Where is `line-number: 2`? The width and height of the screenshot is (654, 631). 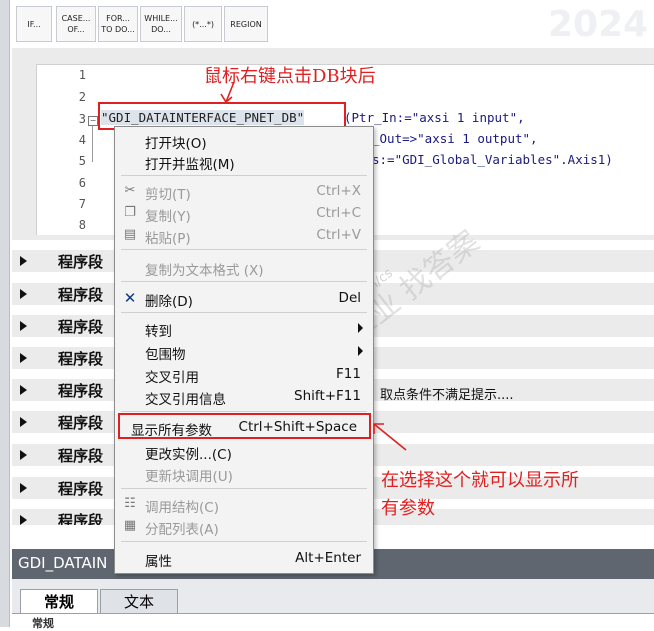
line-number: 2 is located at coordinates (82, 97).